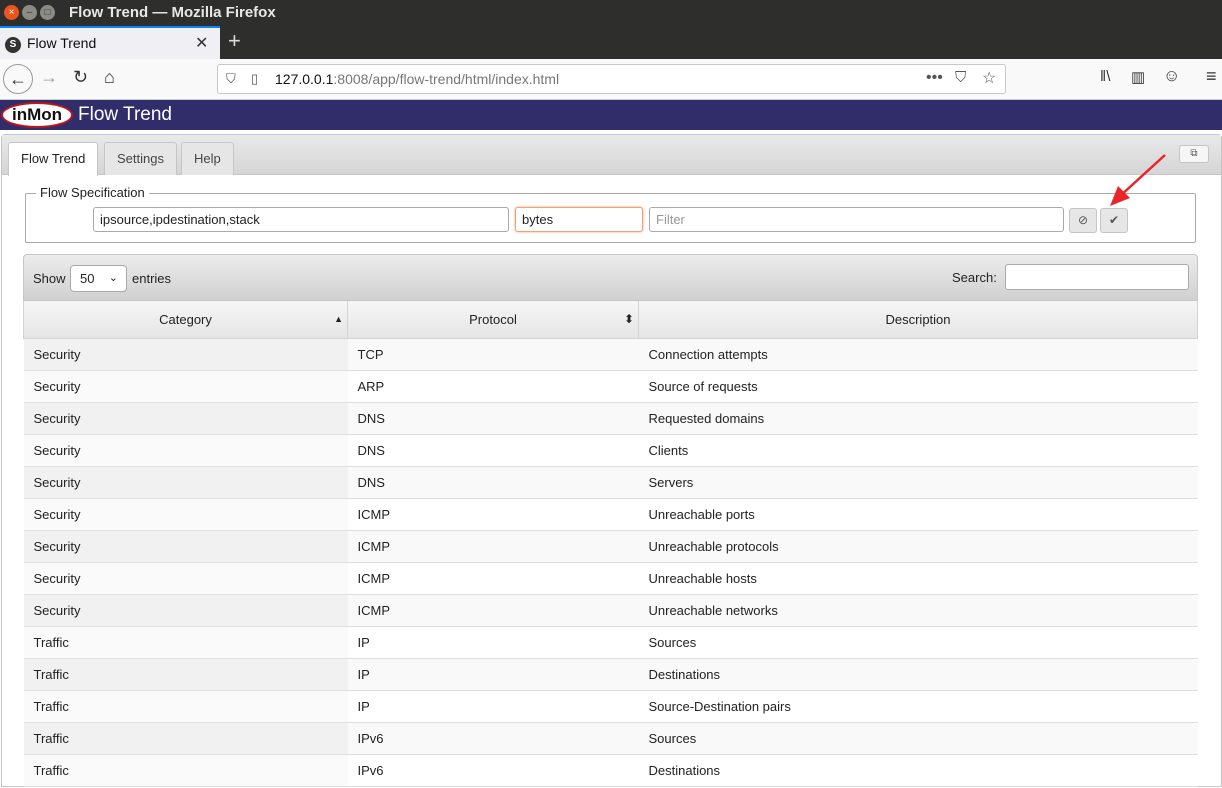 The width and height of the screenshot is (1222, 788). Describe the element at coordinates (37, 115) in the screenshot. I see `inmon-logo: inMon` at that location.